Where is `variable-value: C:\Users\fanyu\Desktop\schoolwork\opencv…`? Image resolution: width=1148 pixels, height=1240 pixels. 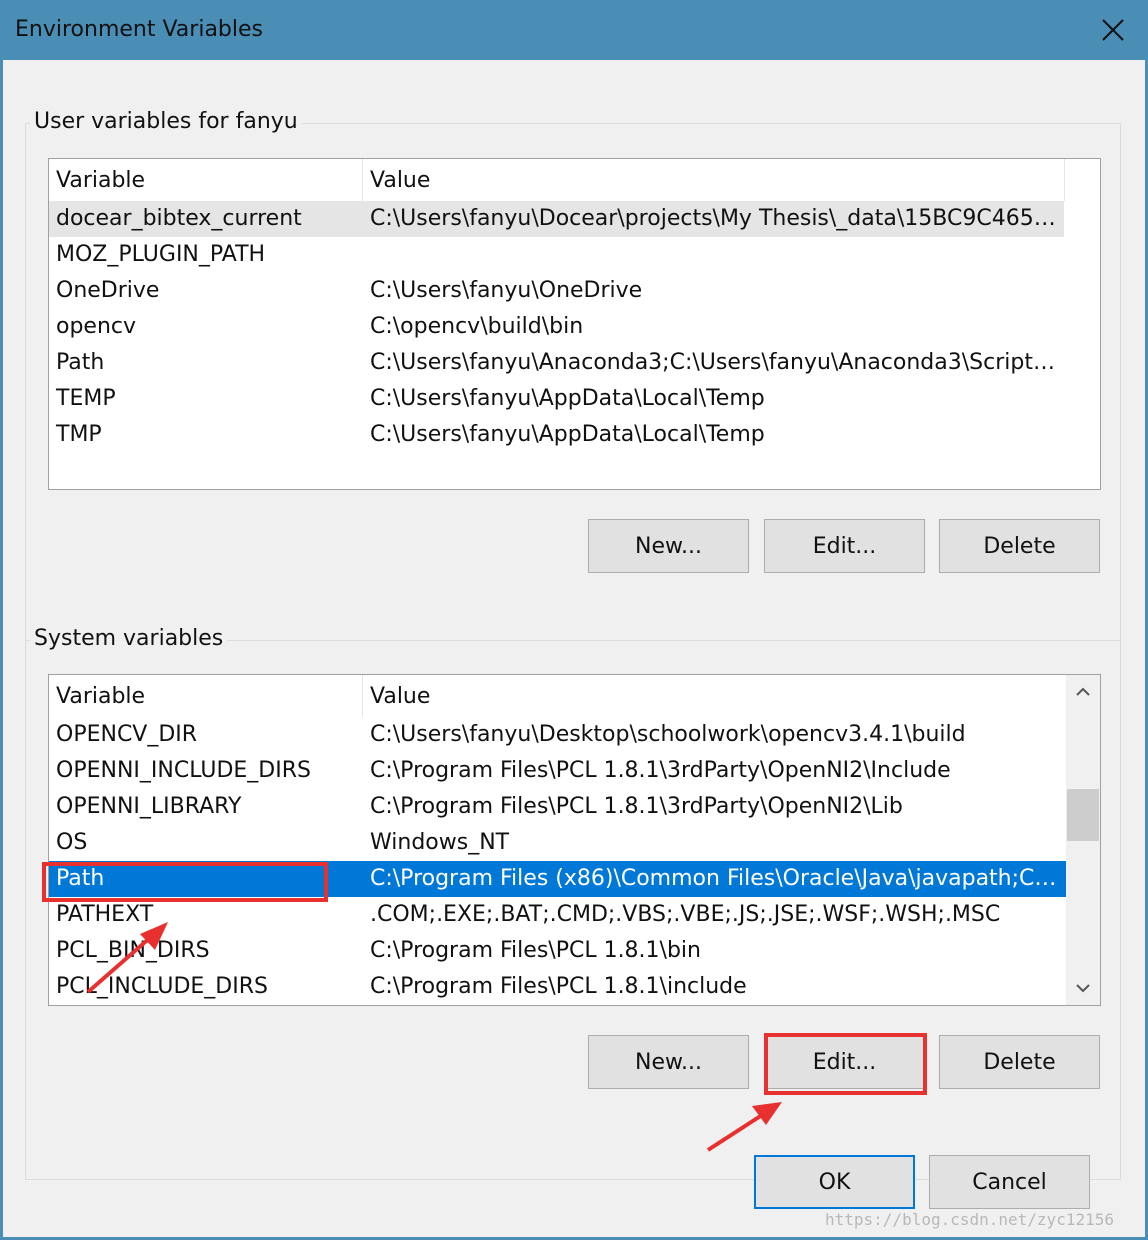 variable-value: C:\Users\fanyu\Desktop\schoolwork\opencv… is located at coordinates (668, 734).